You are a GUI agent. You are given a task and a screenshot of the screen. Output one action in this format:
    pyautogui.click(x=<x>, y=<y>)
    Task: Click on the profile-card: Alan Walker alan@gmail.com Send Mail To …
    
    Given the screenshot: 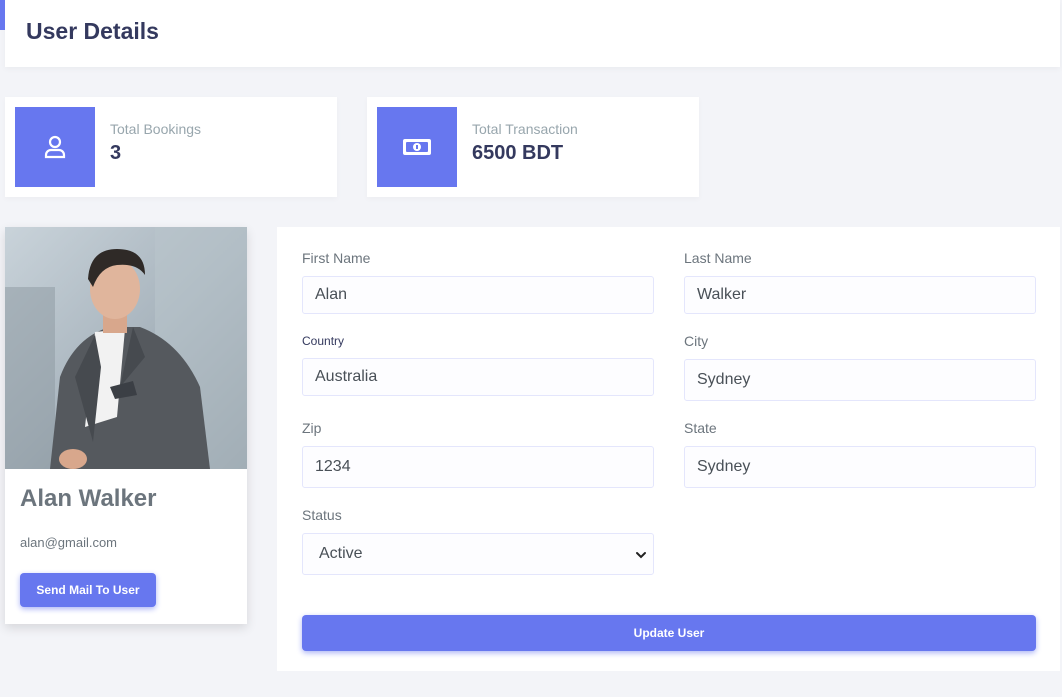 What is the action you would take?
    pyautogui.click(x=126, y=425)
    